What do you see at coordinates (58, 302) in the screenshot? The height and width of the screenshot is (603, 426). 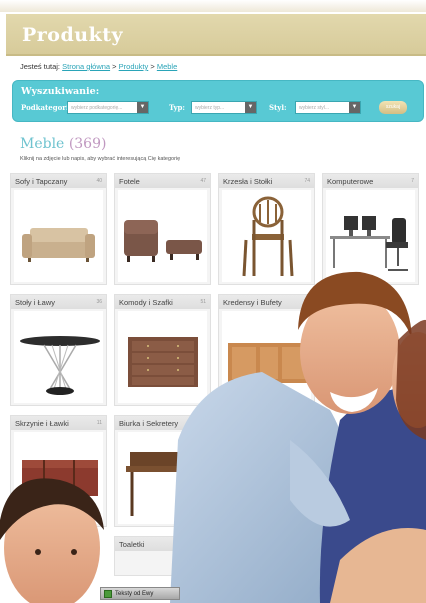 I see `category-card-header: Stoły i Ławy 36` at bounding box center [58, 302].